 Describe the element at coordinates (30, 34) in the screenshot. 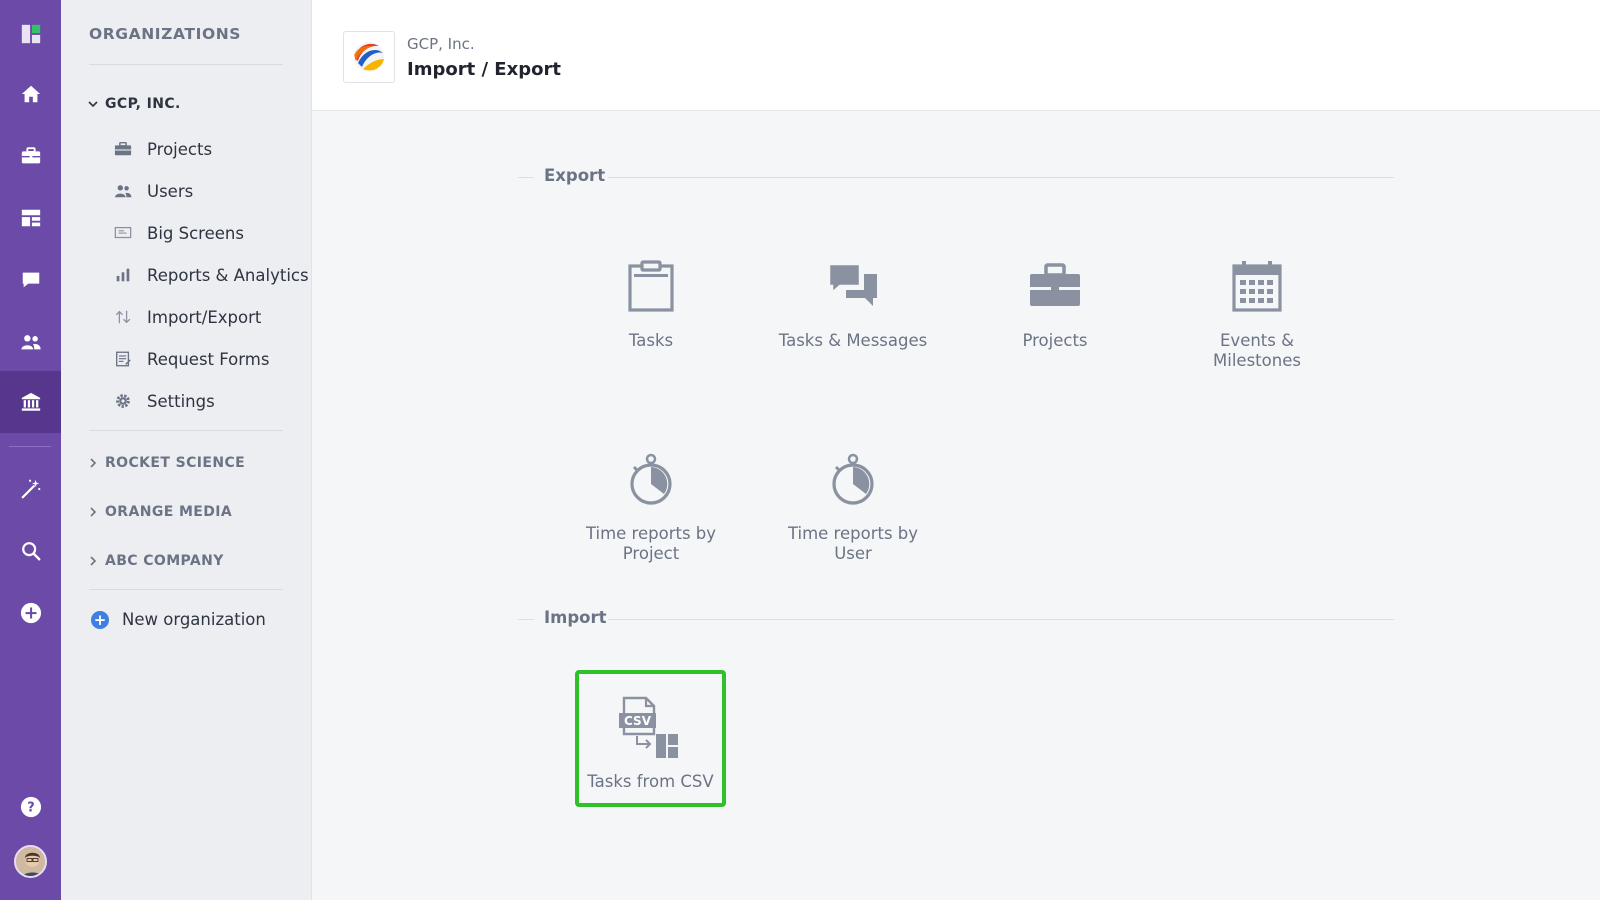

I see `app-logo-icon` at that location.